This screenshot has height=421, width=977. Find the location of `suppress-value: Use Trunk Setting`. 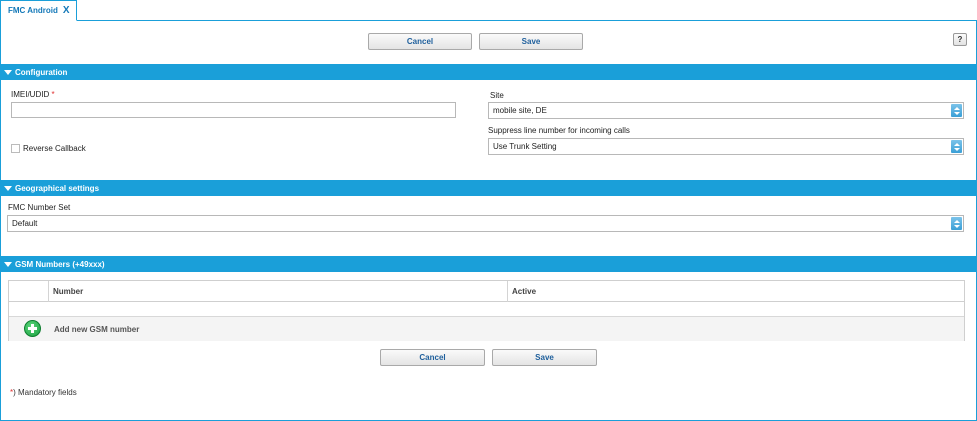

suppress-value: Use Trunk Setting is located at coordinates (525, 146).